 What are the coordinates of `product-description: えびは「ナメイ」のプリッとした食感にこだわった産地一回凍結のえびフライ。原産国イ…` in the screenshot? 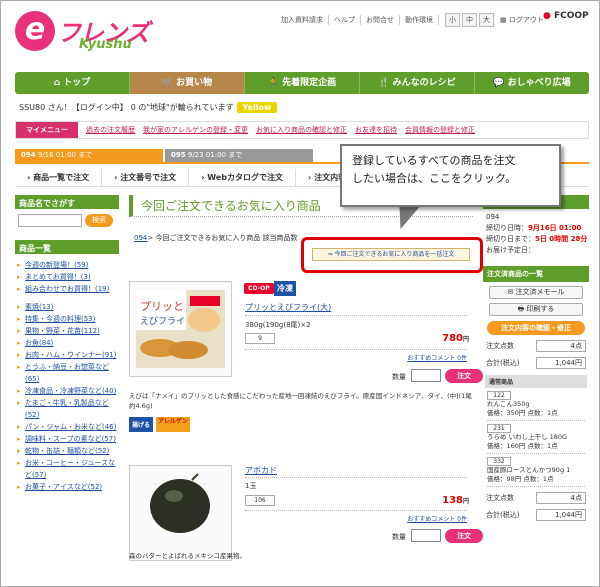 It's located at (300, 401).